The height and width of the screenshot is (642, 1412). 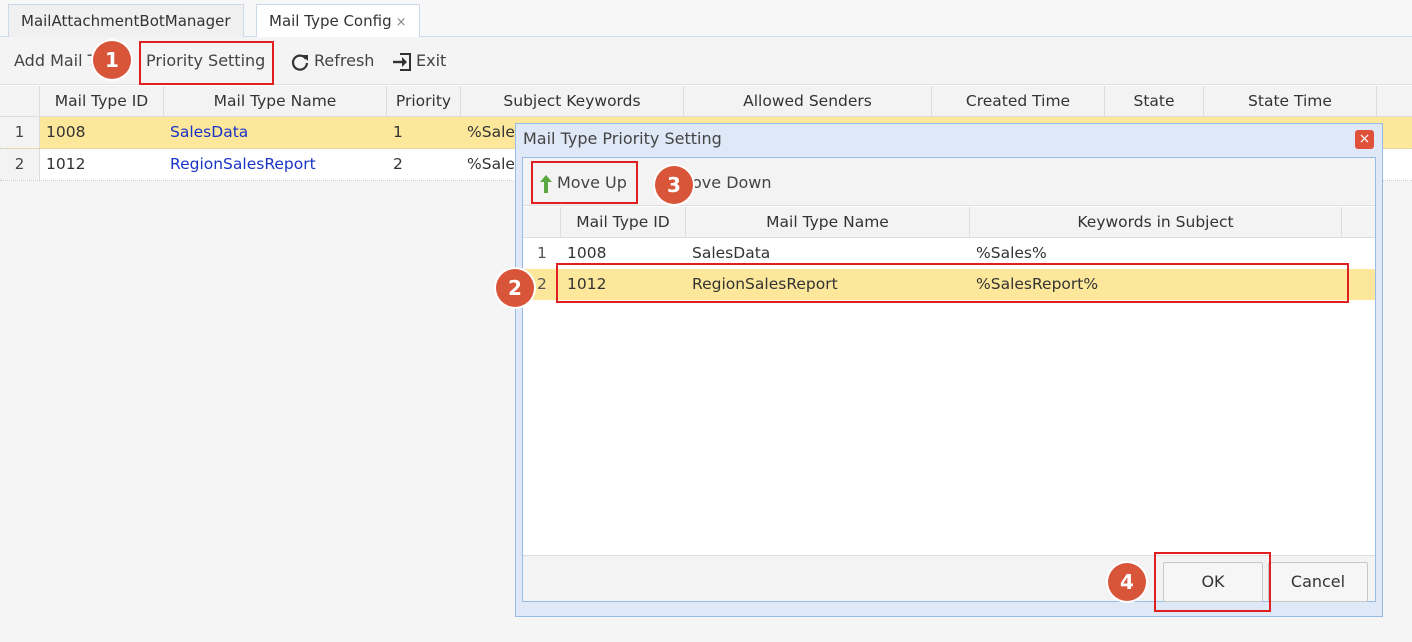 I want to click on add-mail-type-button: Add Mail T, so click(x=55, y=61).